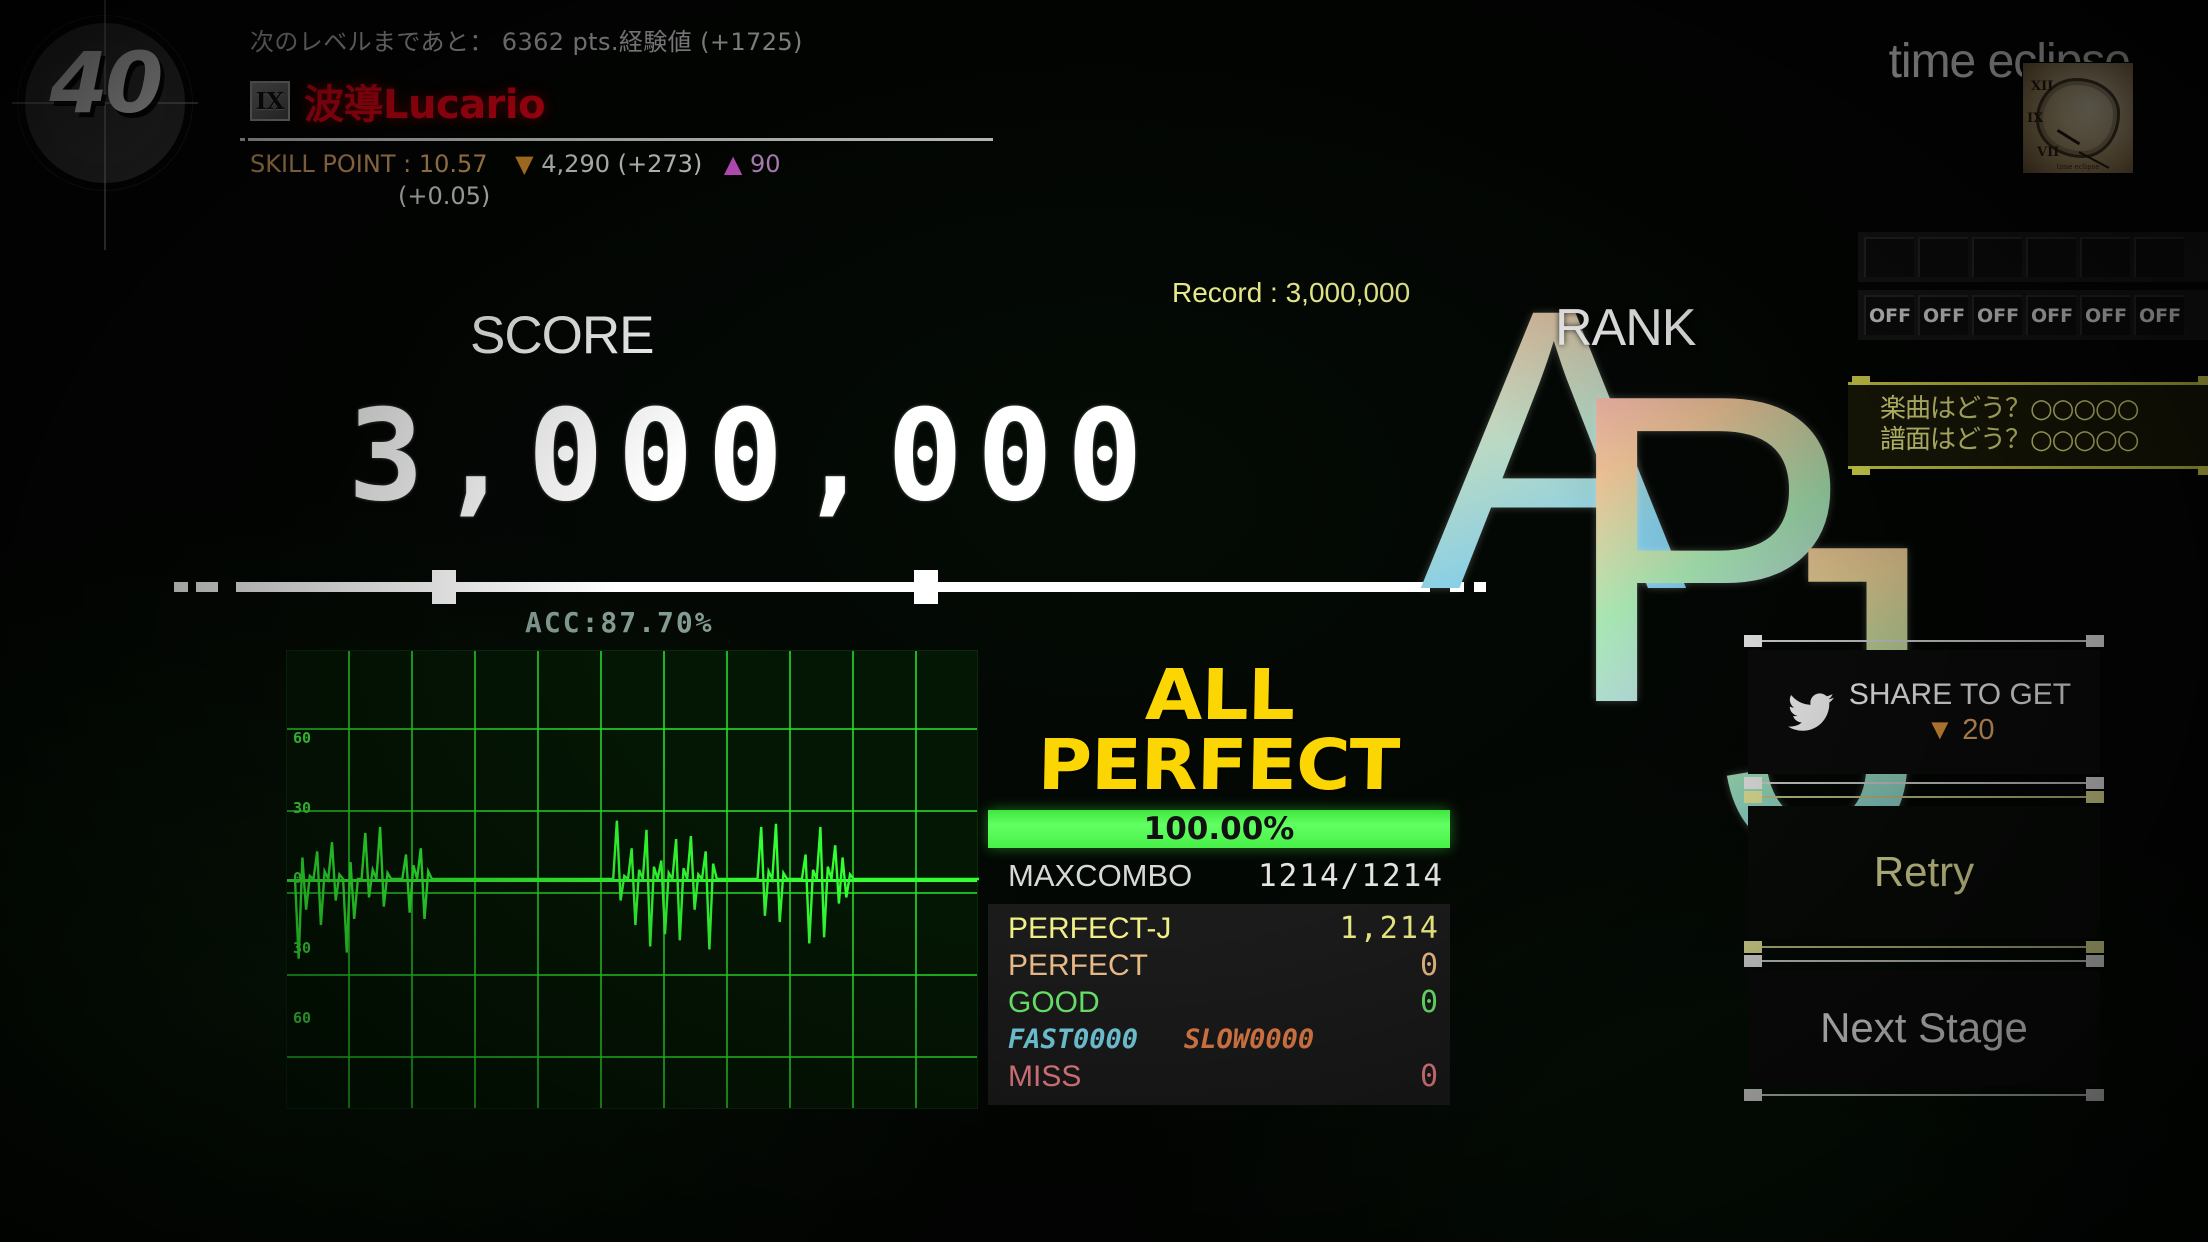  What do you see at coordinates (1045, 1076) in the screenshot?
I see `judgement-label: MISS` at bounding box center [1045, 1076].